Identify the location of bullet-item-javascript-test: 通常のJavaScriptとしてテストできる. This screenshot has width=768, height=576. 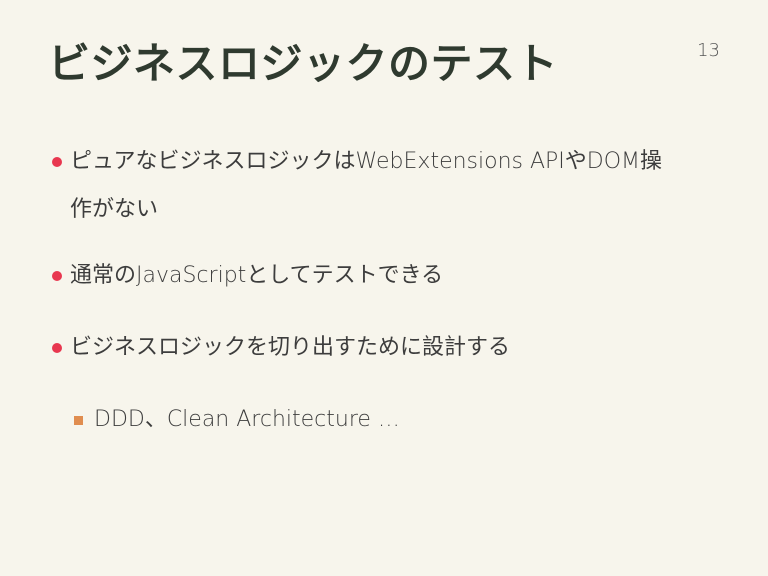
(362, 276).